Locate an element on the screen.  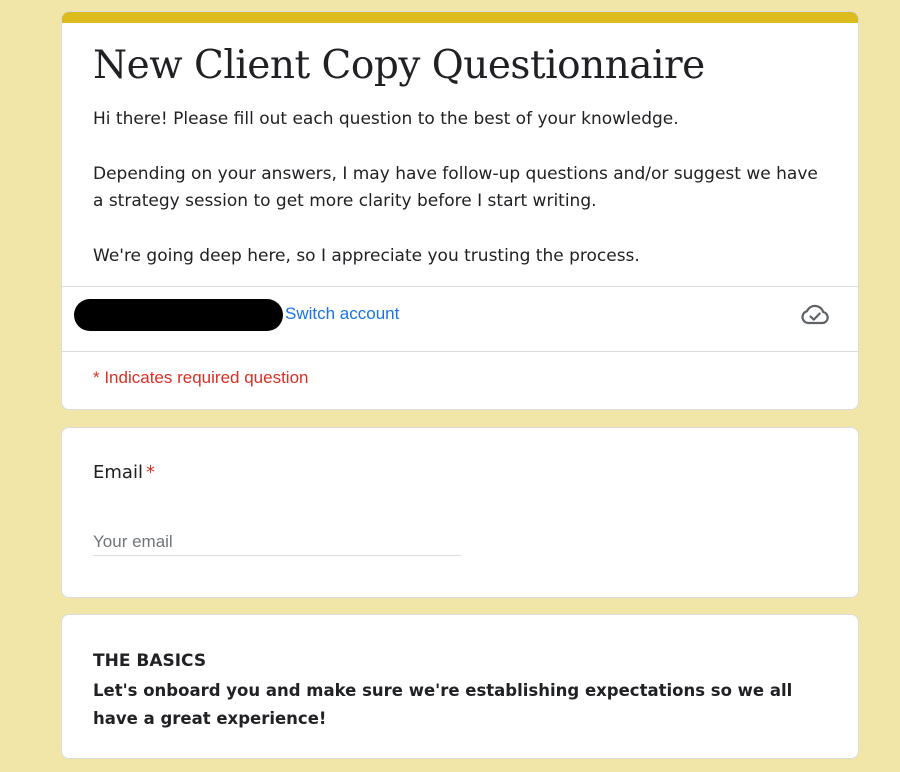
cloud-check-icon is located at coordinates (815, 314).